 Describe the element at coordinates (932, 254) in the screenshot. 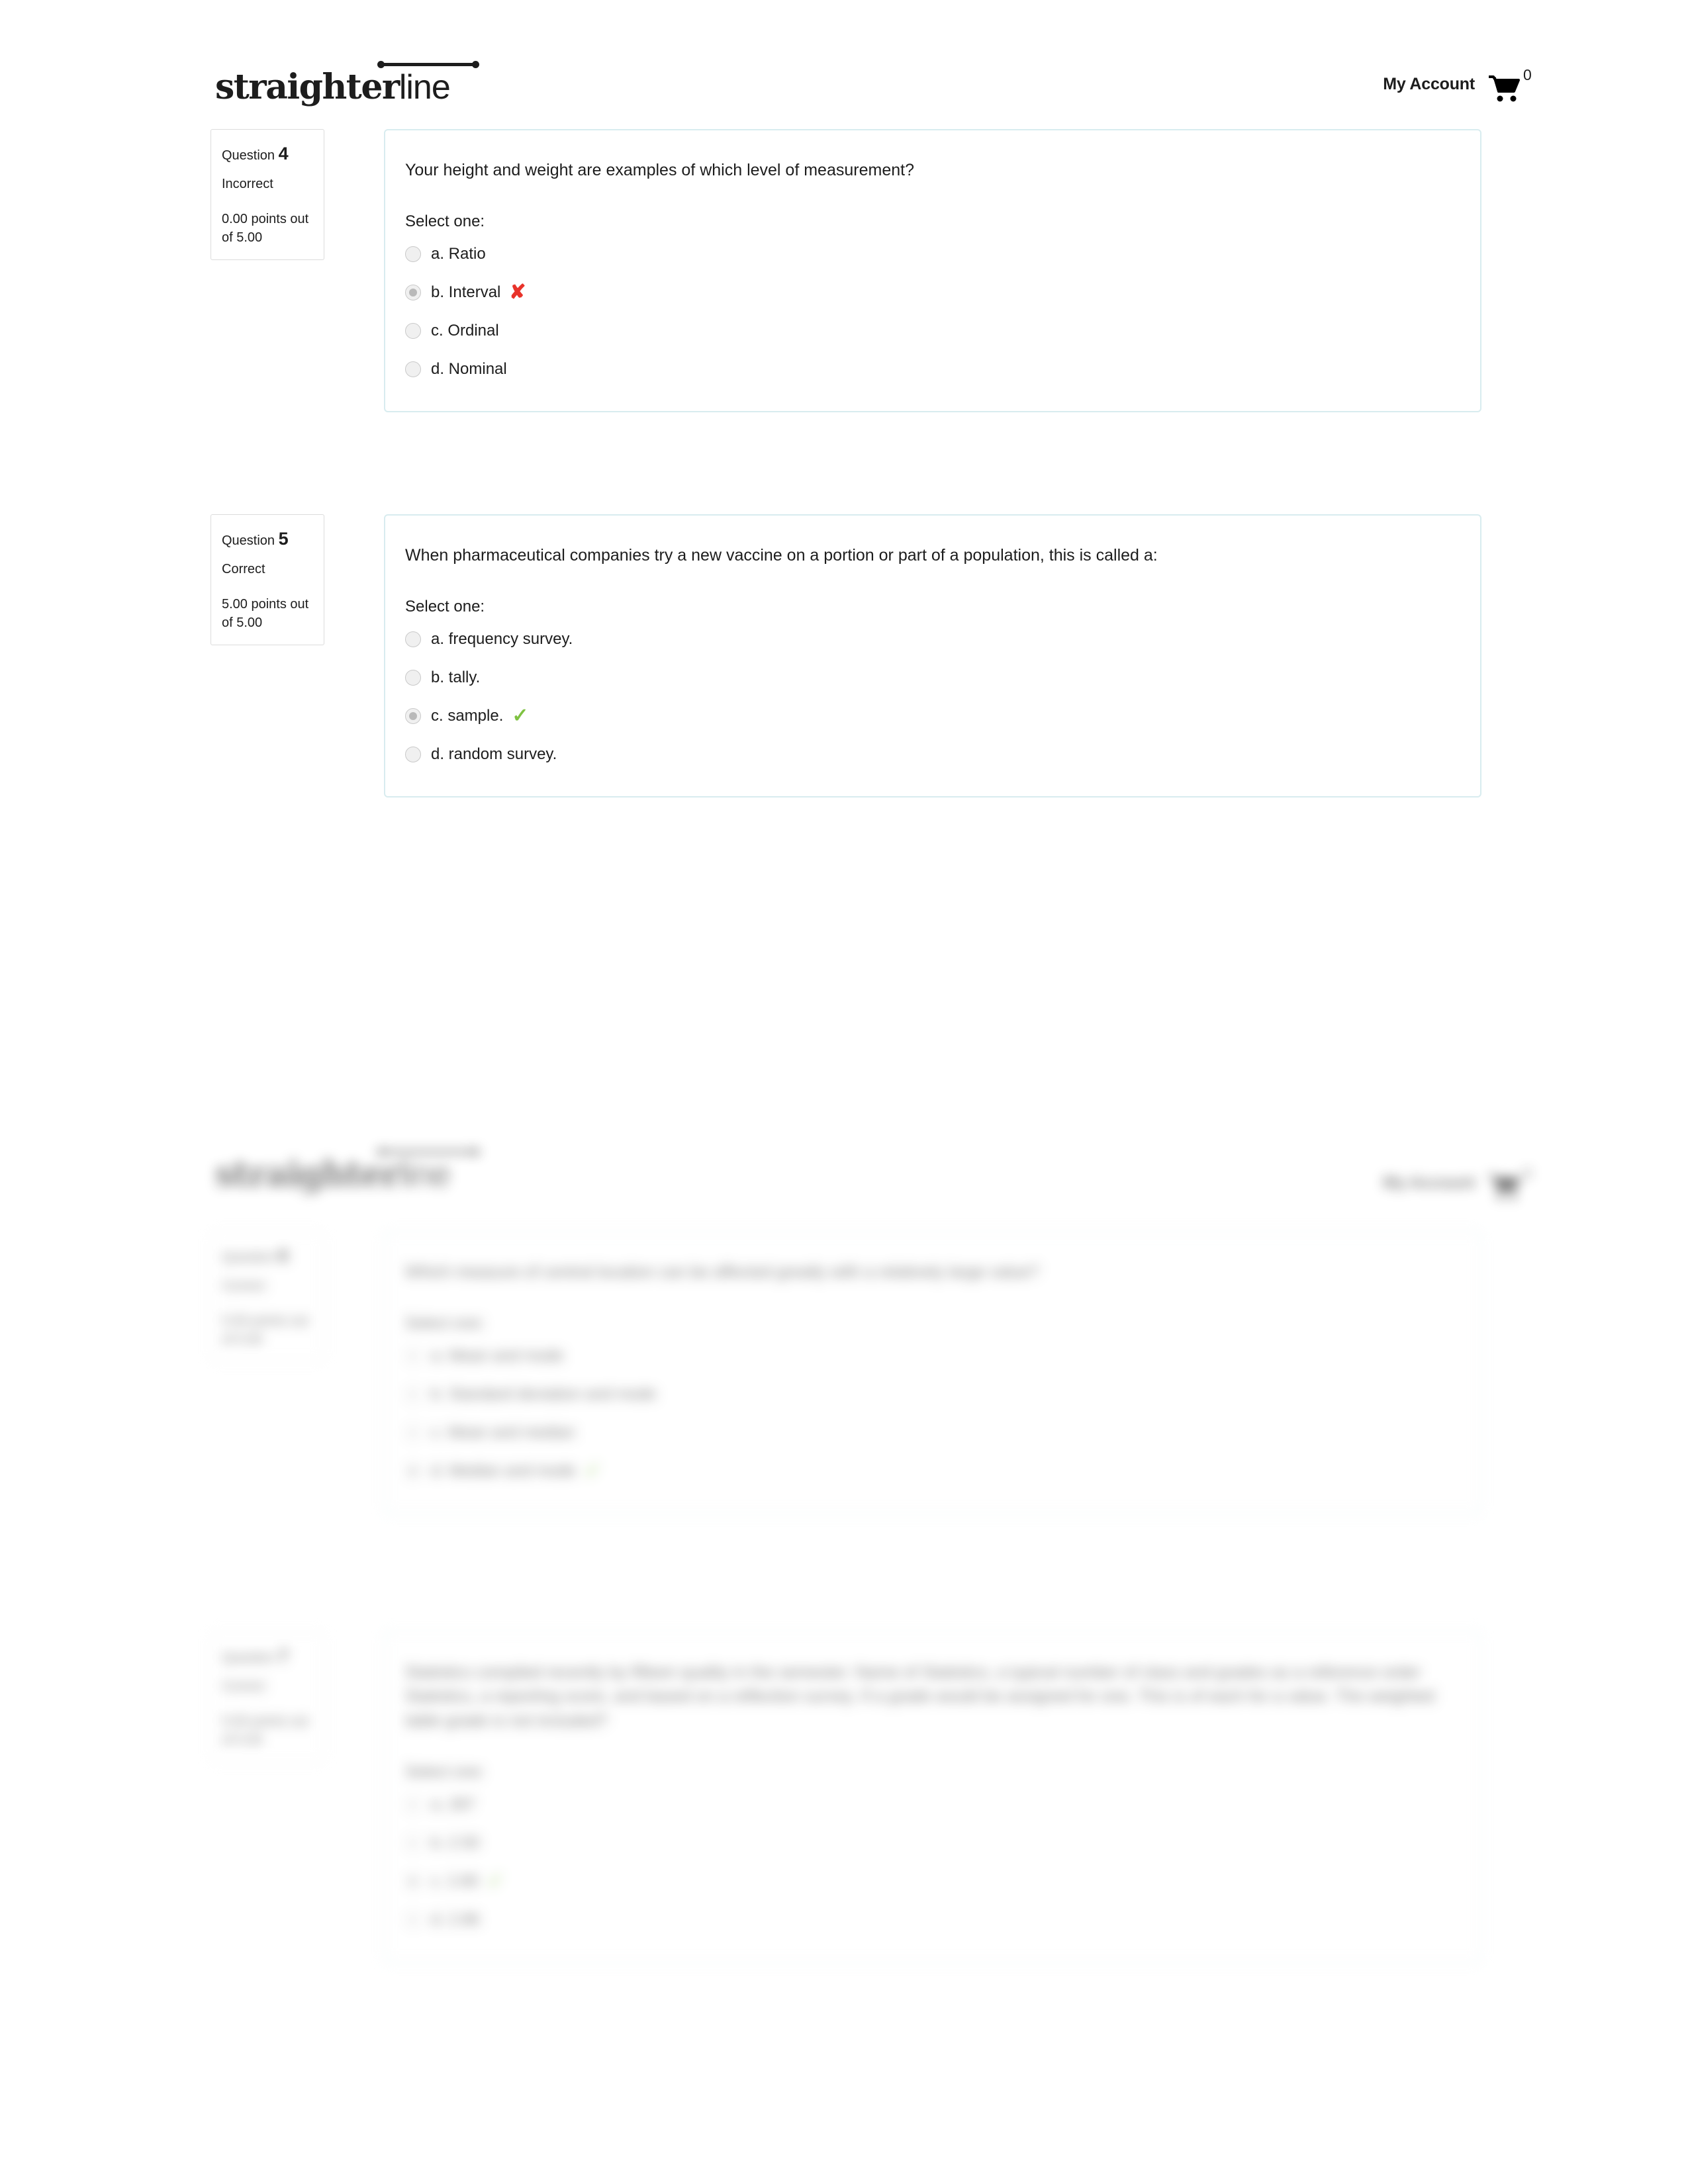

I see `answer-option-4a: a. Ratio` at that location.